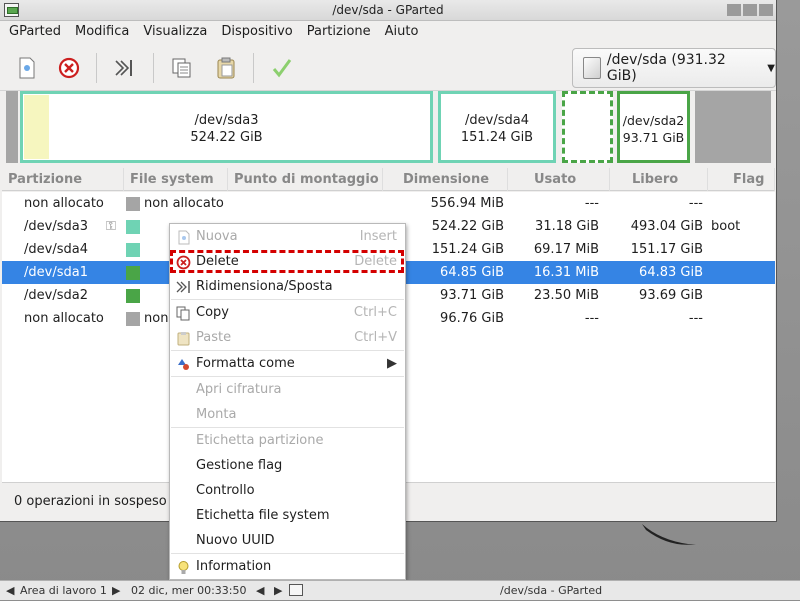 This screenshot has height=601, width=800. I want to click on title-bar: /dev/sda - GParted, so click(388, 10).